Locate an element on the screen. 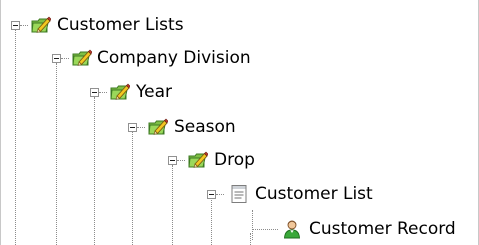 The height and width of the screenshot is (245, 479). person-icon is located at coordinates (292, 229).